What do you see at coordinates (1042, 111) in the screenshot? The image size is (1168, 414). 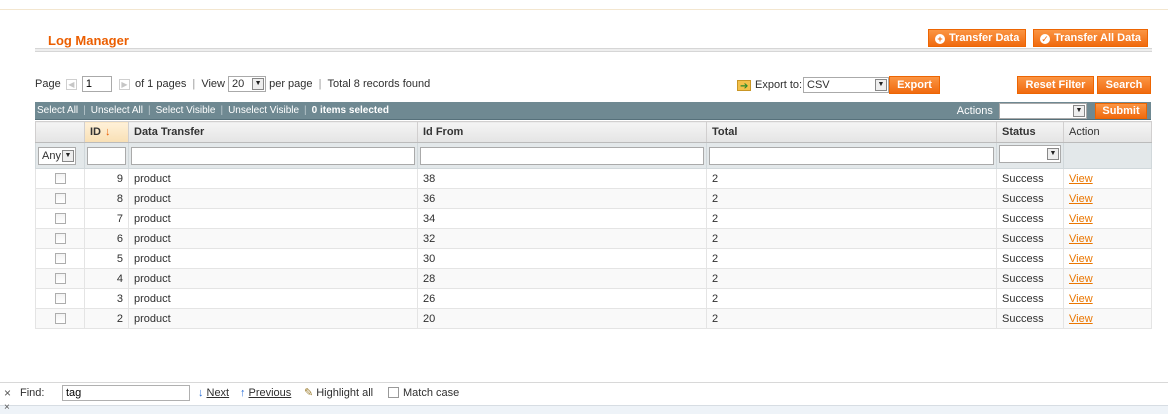 I see `actions-select: ▼` at bounding box center [1042, 111].